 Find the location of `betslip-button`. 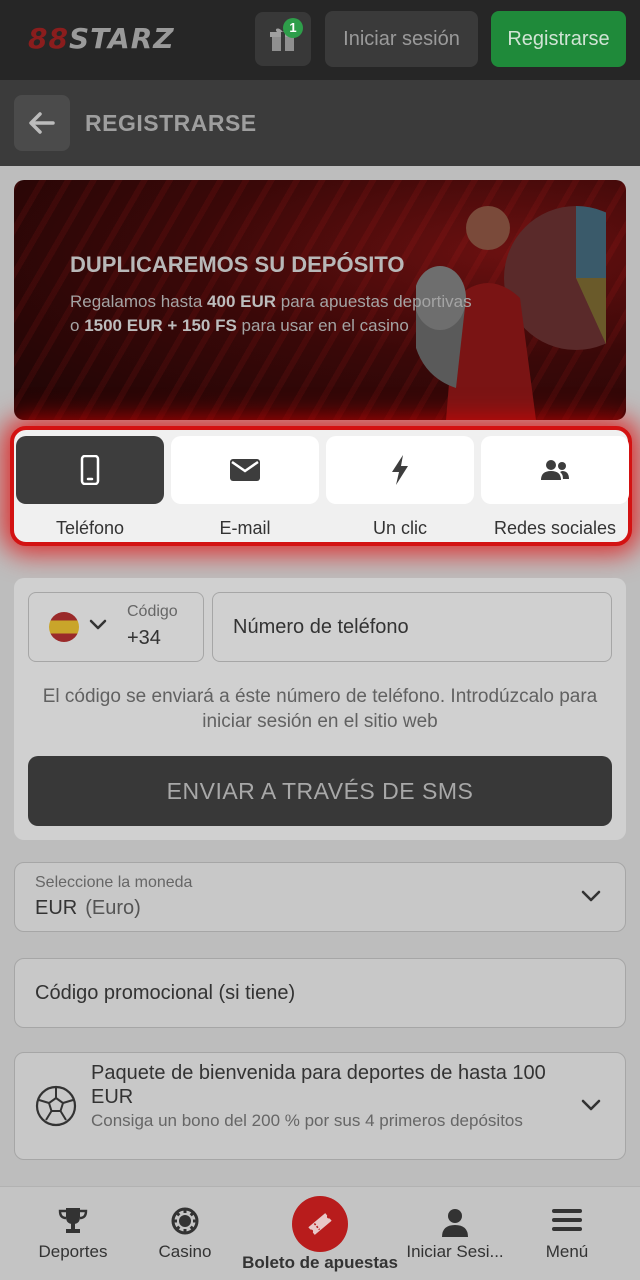

betslip-button is located at coordinates (320, 1224).